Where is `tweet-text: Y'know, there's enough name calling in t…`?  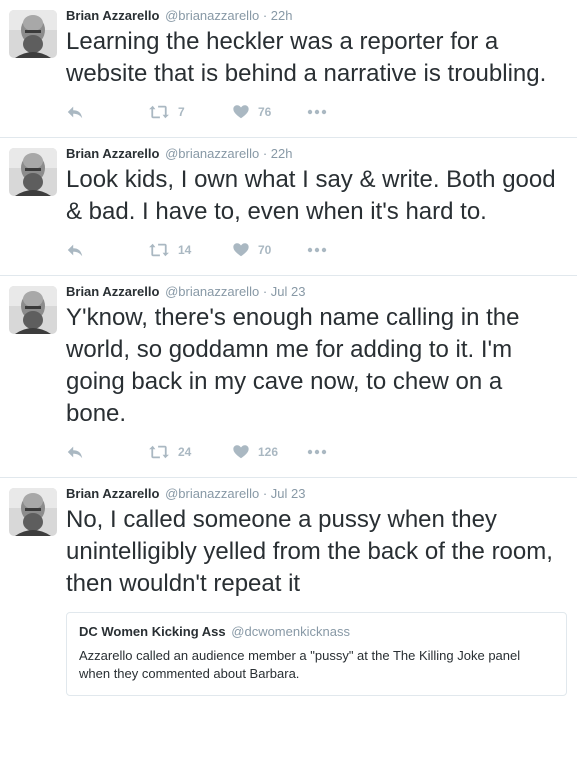 tweet-text: Y'know, there's enough name calling in t… is located at coordinates (293, 365).